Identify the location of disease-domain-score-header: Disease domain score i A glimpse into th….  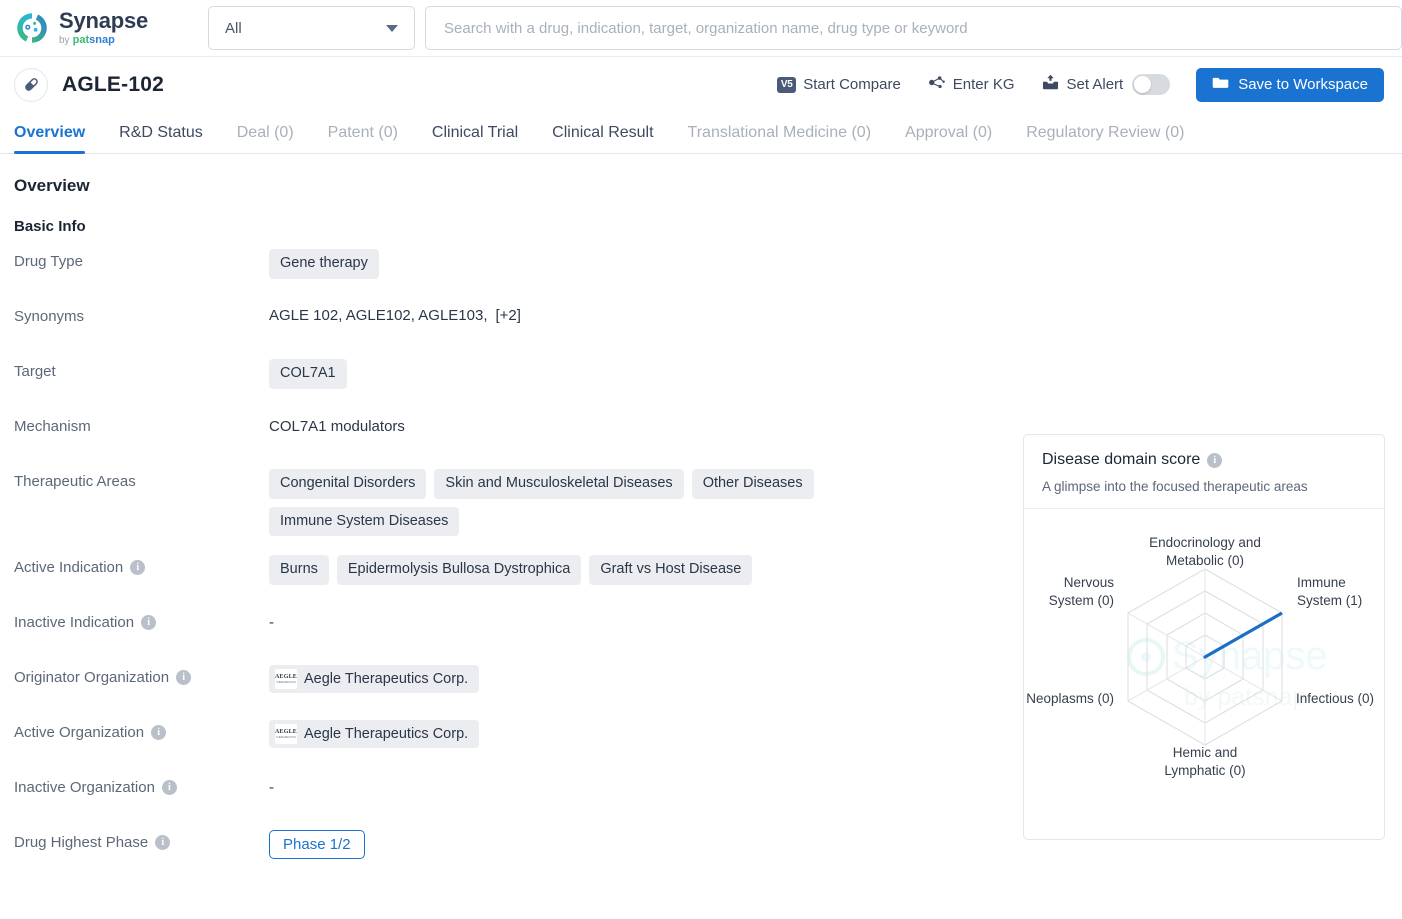
(1204, 472).